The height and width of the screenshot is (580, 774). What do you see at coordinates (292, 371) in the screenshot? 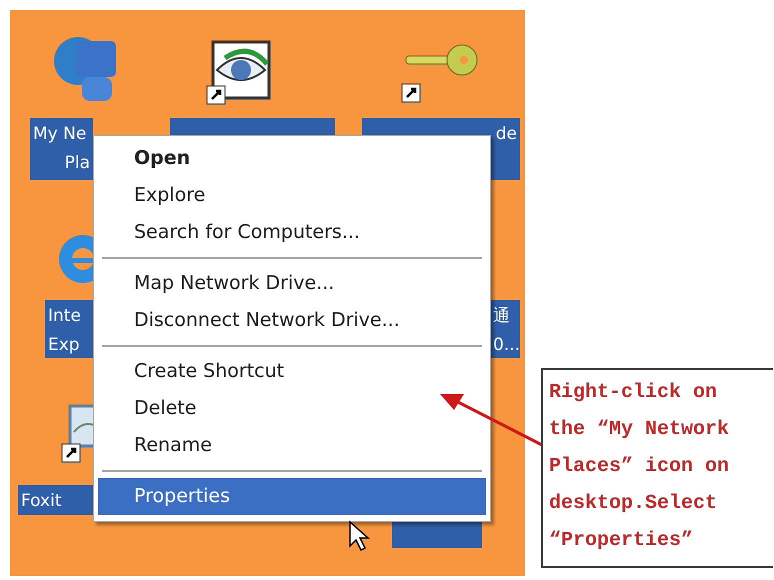
I see `menu-item: Create Shortcut` at bounding box center [292, 371].